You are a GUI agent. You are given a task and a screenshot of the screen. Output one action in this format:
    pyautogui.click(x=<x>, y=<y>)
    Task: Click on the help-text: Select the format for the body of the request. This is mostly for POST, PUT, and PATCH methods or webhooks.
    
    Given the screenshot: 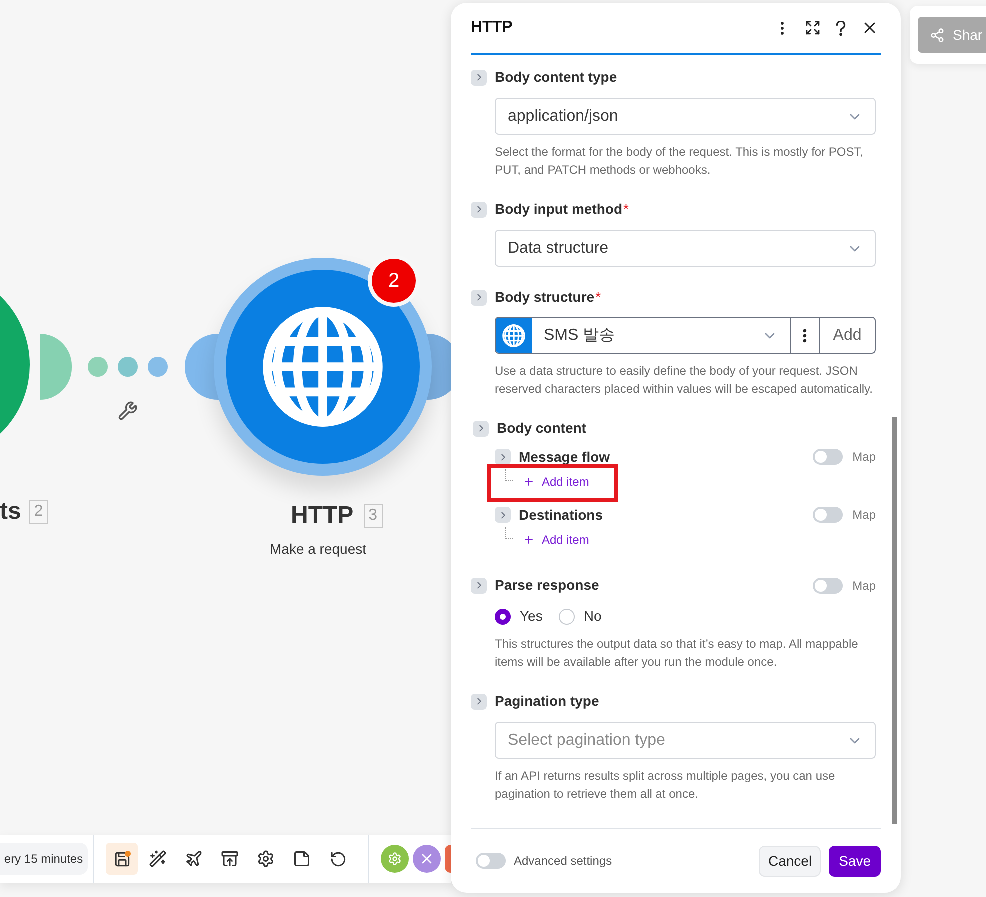 What is the action you would take?
    pyautogui.click(x=680, y=161)
    